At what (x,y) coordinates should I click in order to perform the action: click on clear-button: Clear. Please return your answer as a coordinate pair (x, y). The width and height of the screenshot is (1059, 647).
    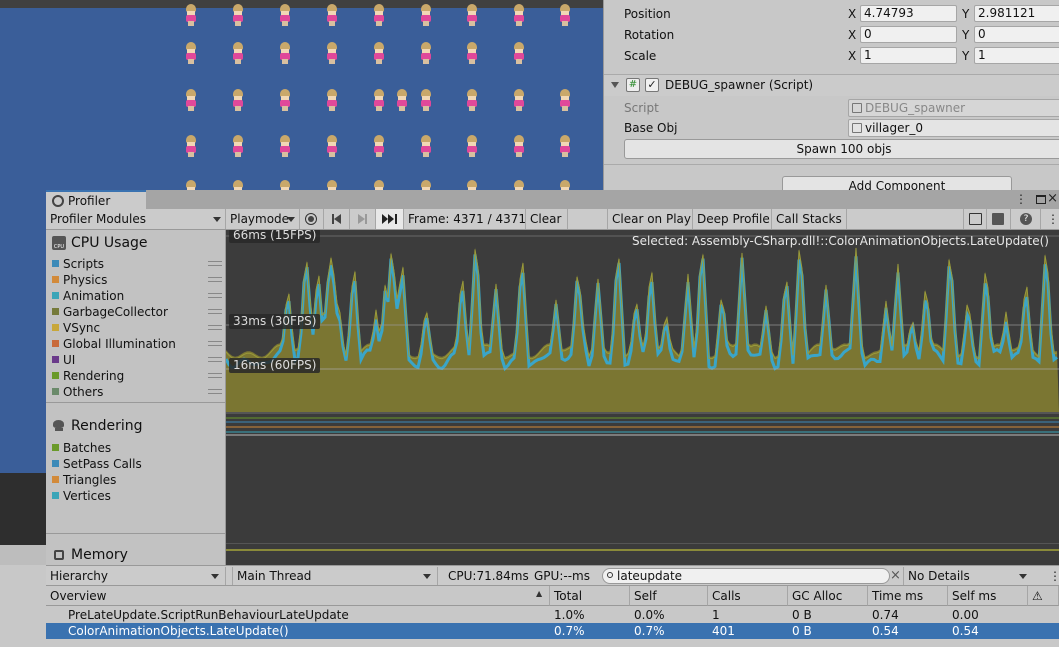
    Looking at the image, I should click on (547, 219).